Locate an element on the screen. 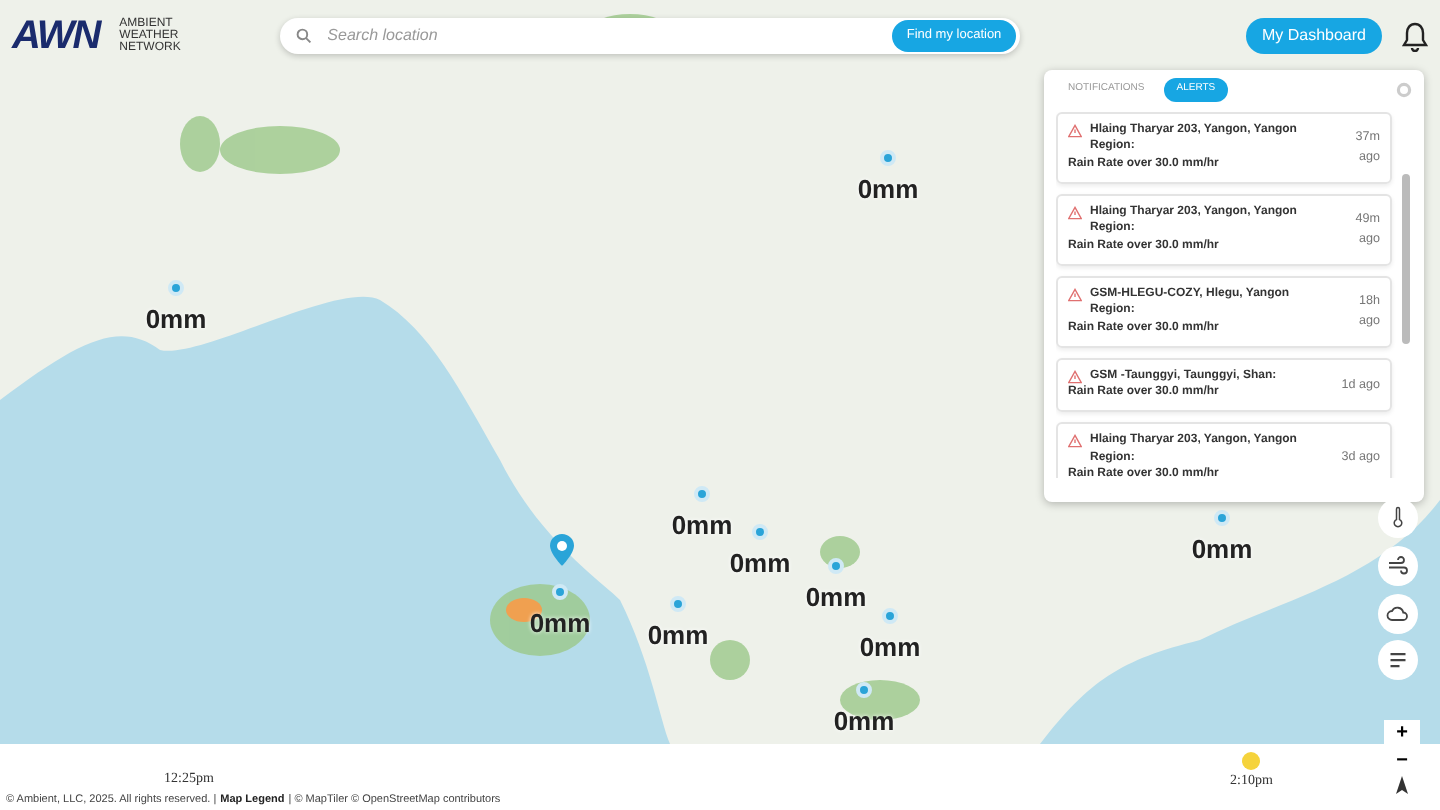 The image size is (1440, 810). settings-icon is located at coordinates (1404, 89).